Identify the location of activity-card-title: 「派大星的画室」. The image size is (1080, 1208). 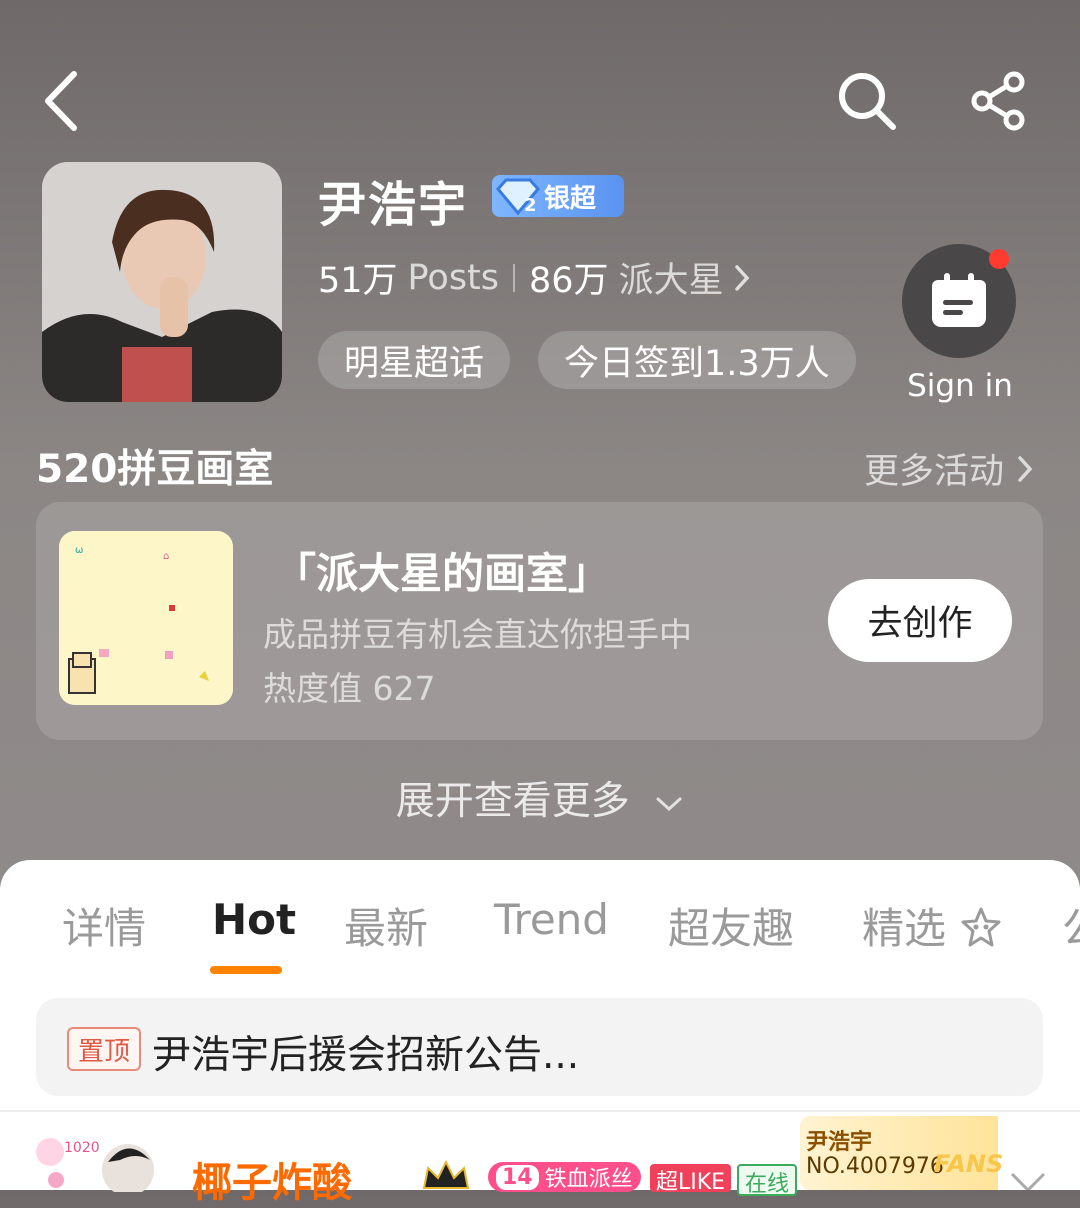
(442, 573).